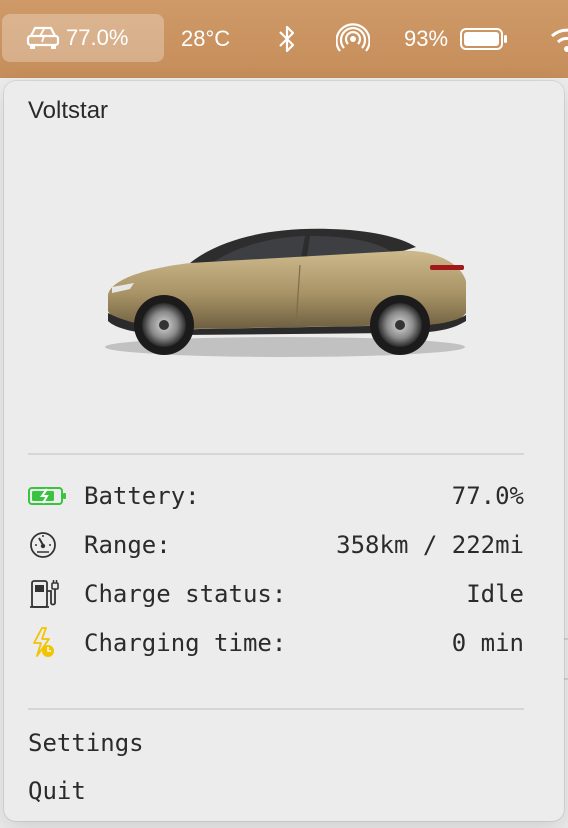 The height and width of the screenshot is (828, 568). I want to click on range-value: 358km / 222mi, so click(430, 545).